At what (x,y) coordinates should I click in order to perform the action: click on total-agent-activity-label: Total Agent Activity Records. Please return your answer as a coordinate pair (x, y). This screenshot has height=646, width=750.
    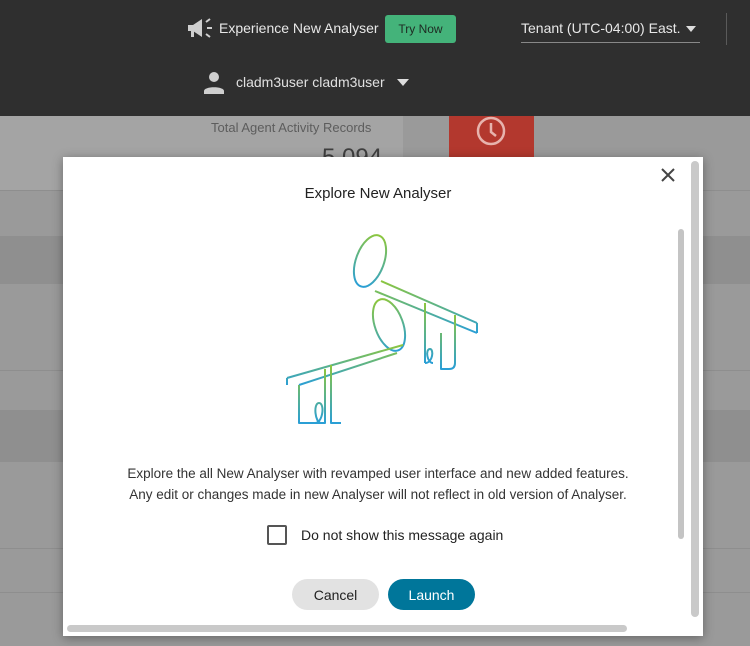
    Looking at the image, I should click on (291, 127).